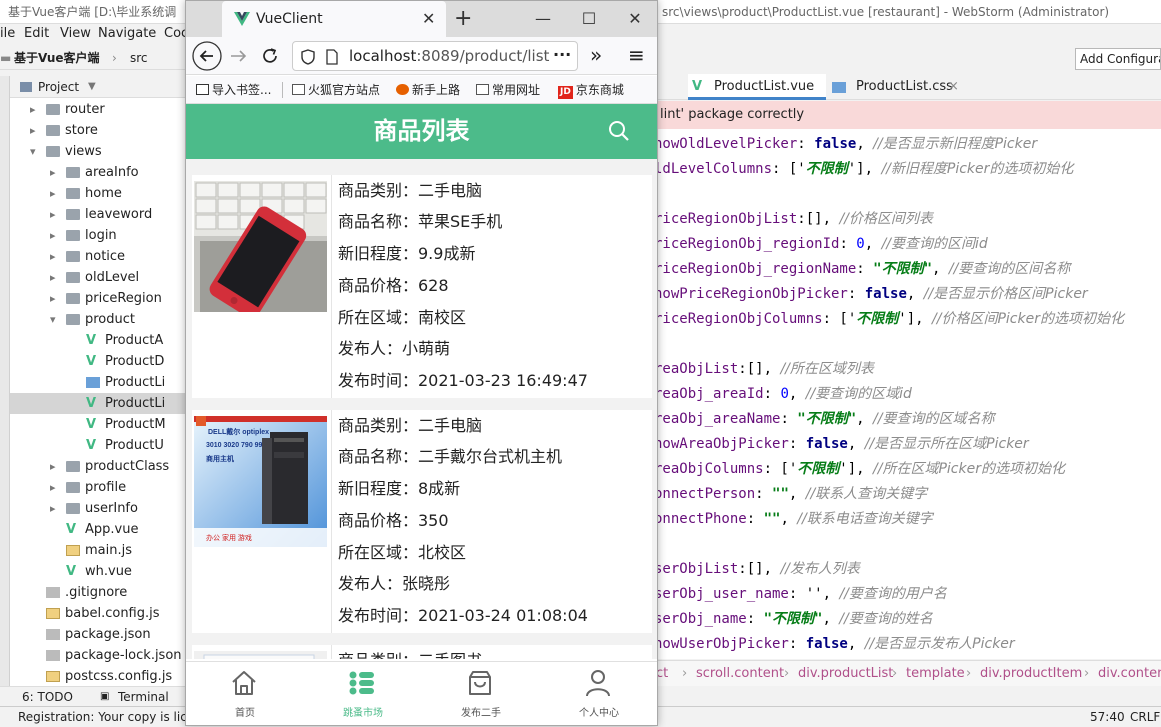 The height and width of the screenshot is (727, 1161). Describe the element at coordinates (245, 693) in the screenshot. I see `tab-home: 首页` at that location.